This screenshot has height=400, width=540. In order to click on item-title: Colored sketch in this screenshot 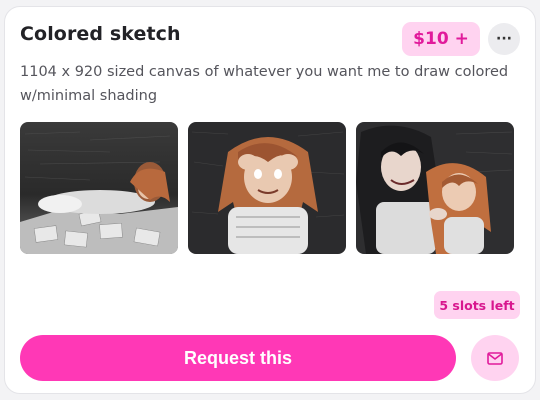, I will do `click(100, 34)`.